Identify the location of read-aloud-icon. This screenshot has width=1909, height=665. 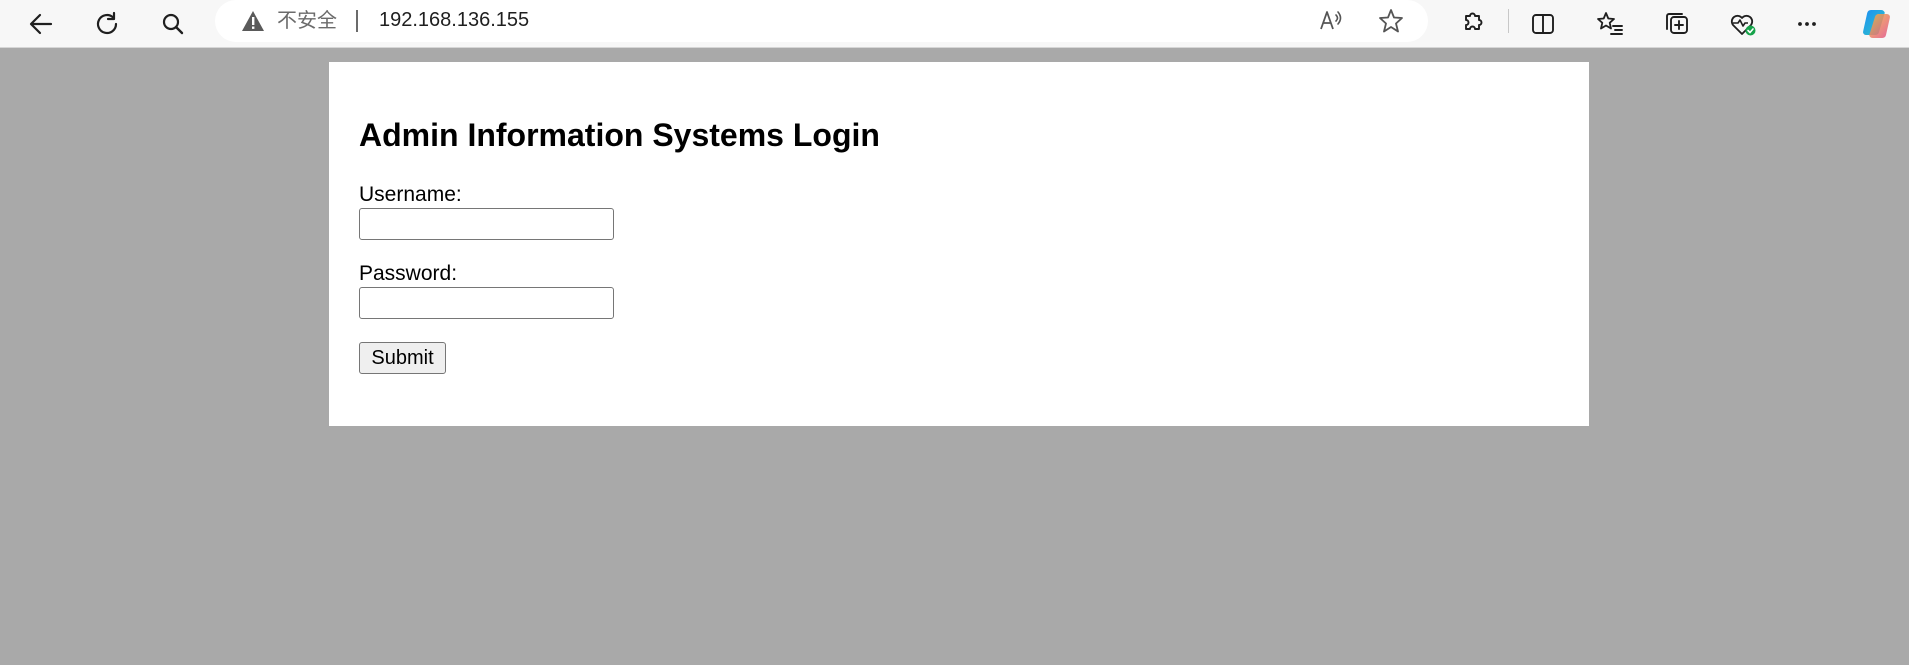
(1331, 21).